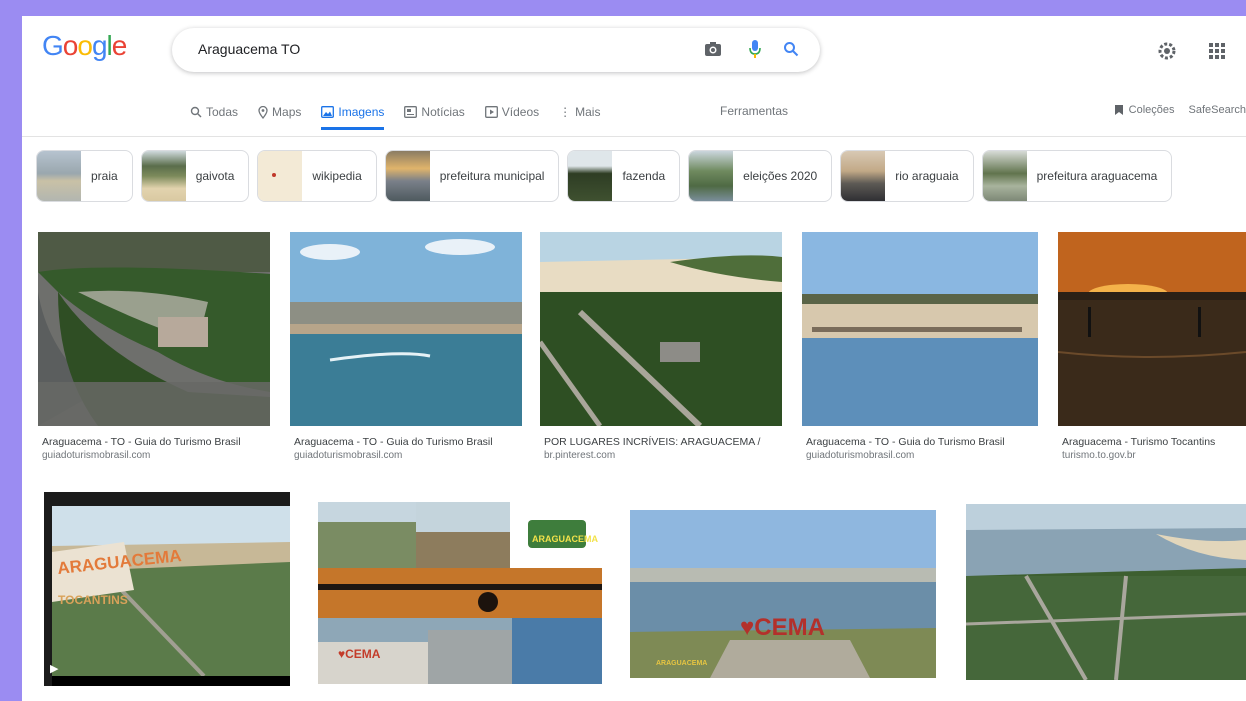  I want to click on chip-label: gaivota, so click(215, 176).